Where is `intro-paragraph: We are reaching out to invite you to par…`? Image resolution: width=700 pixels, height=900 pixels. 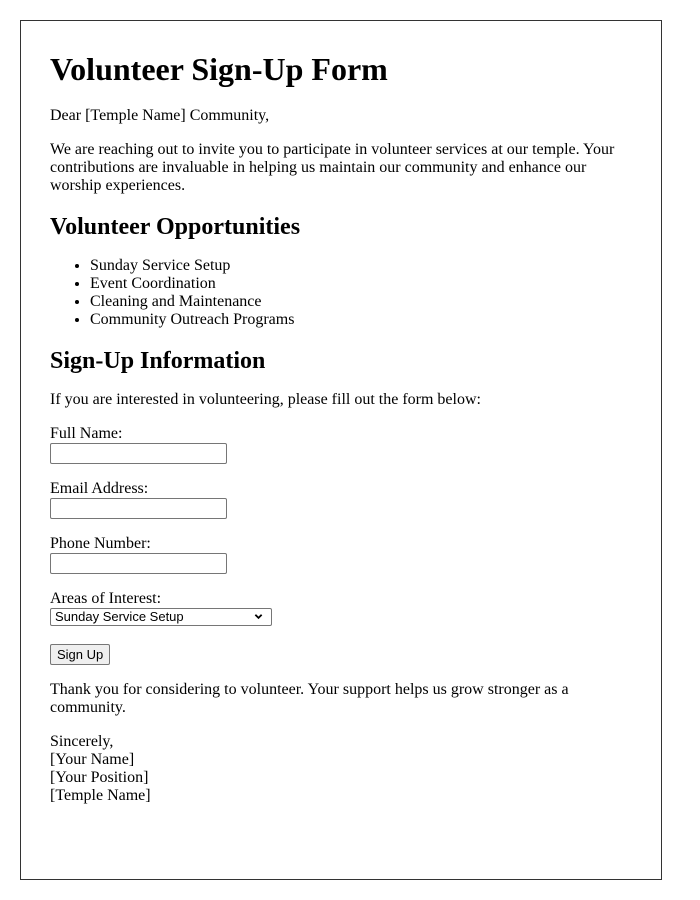
intro-paragraph: We are reaching out to invite you to par… is located at coordinates (332, 167).